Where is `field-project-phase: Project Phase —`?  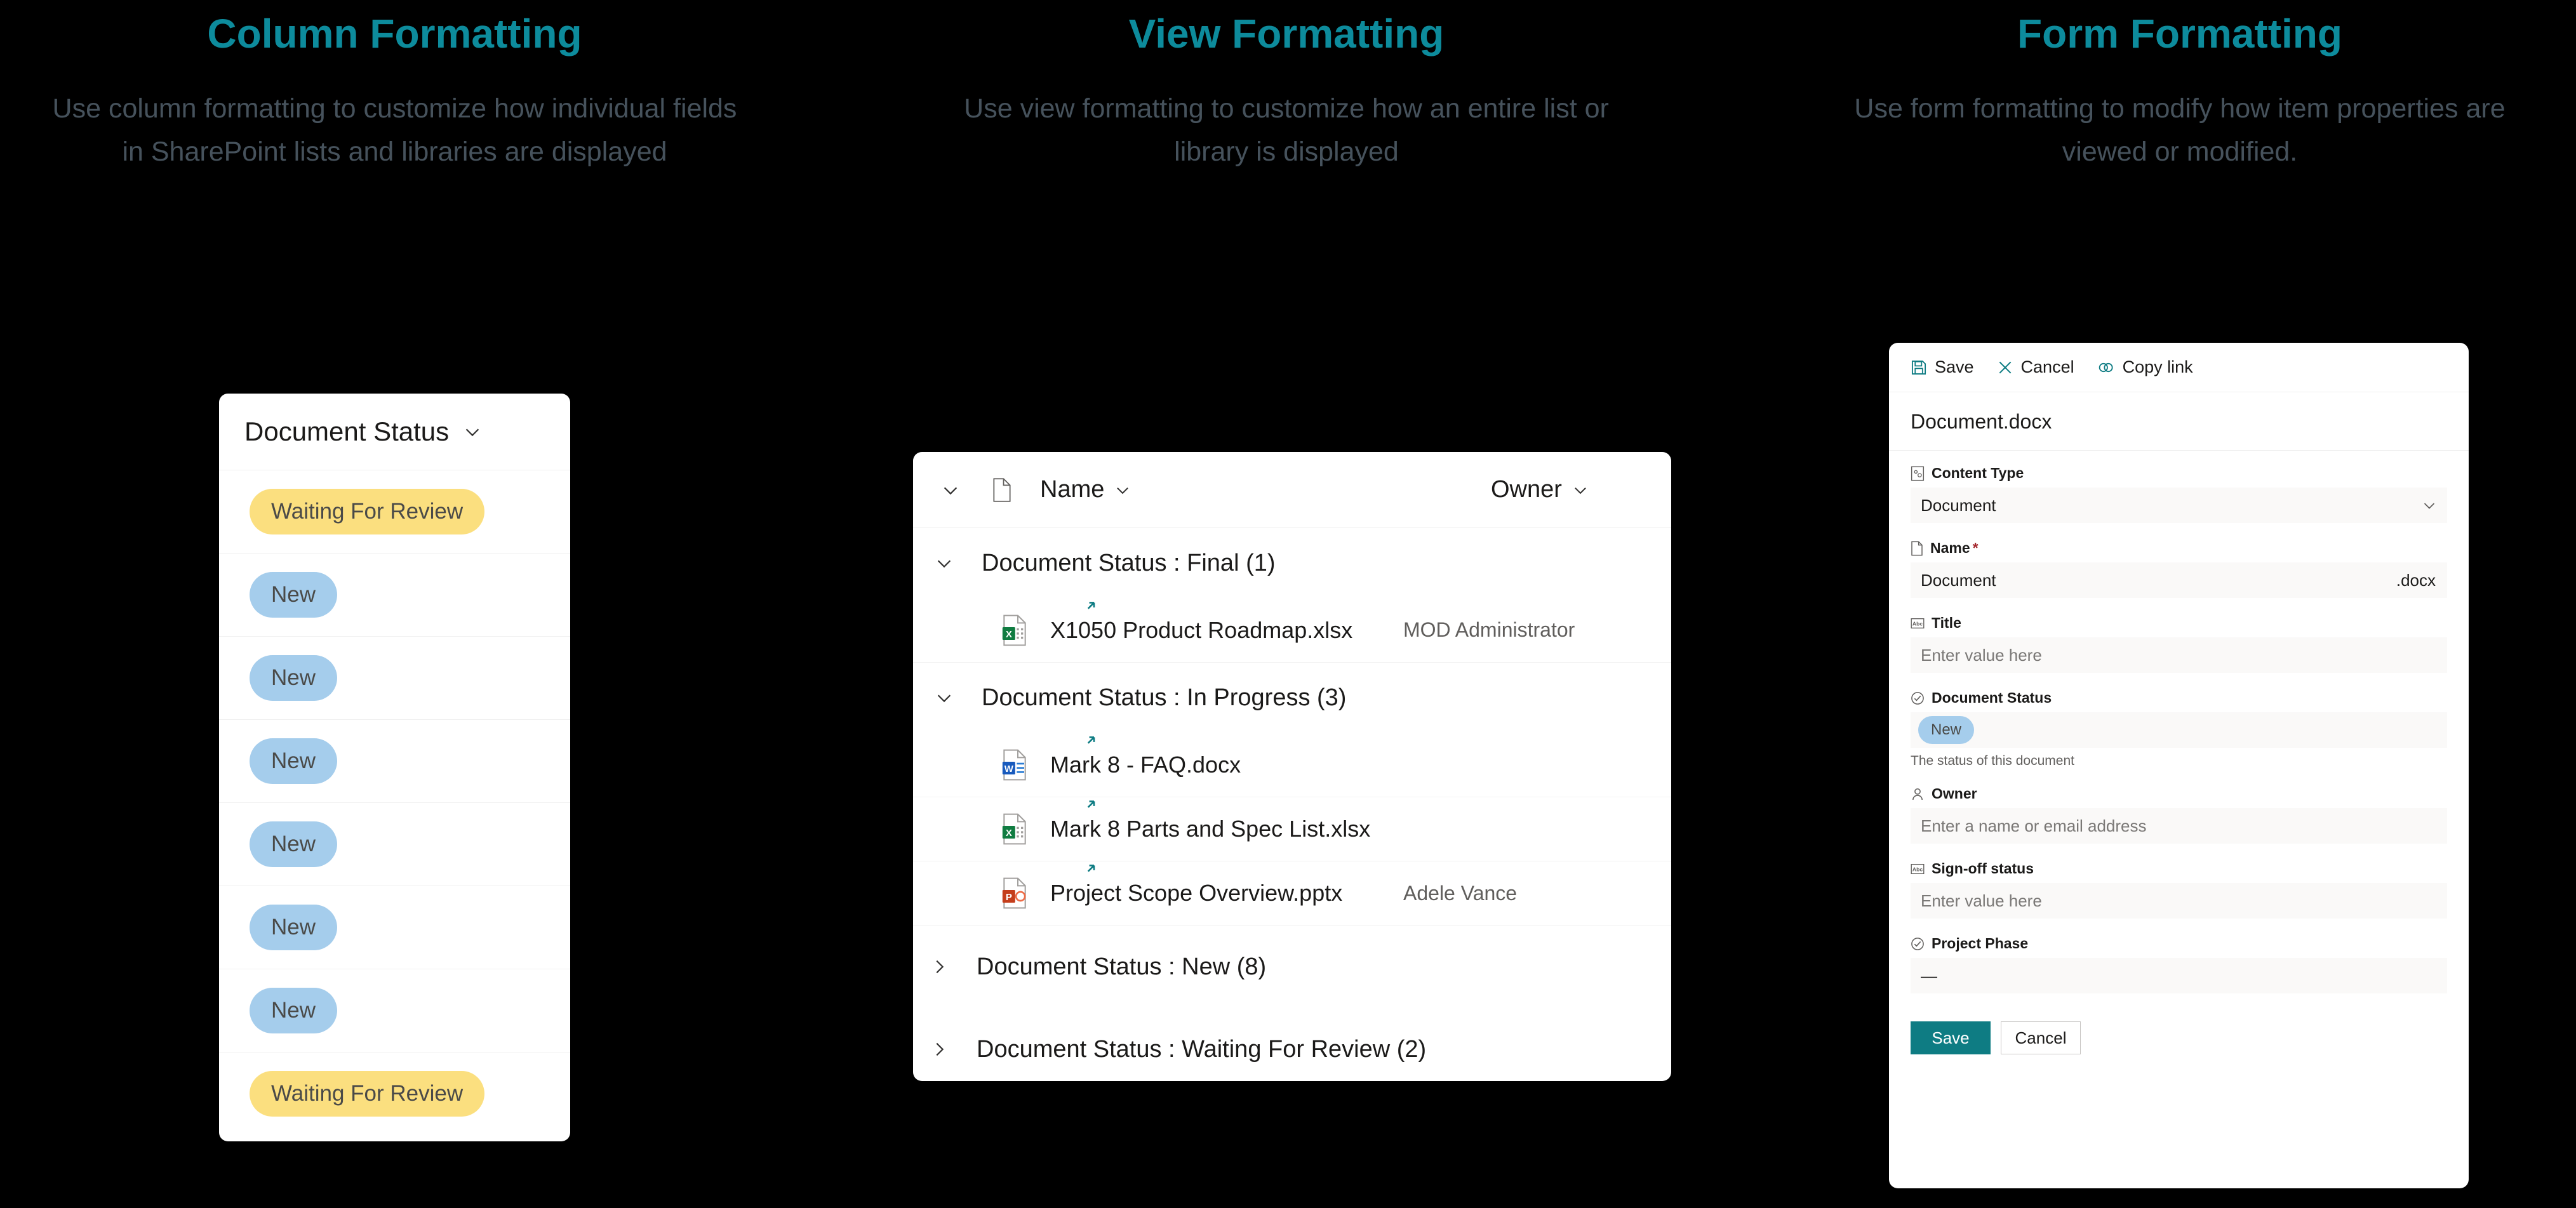
field-project-phase: Project Phase — is located at coordinates (2179, 964).